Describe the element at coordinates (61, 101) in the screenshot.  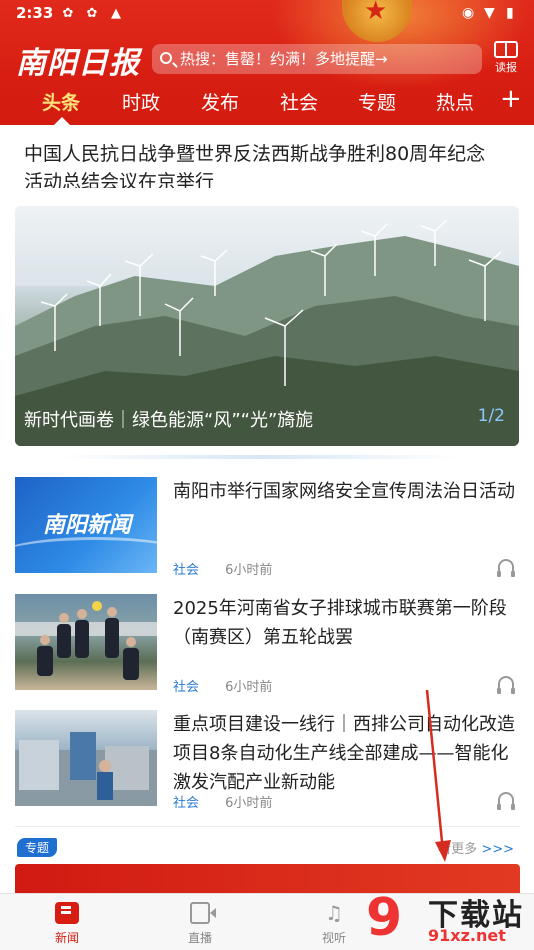
I see `tab-headline: 头条` at that location.